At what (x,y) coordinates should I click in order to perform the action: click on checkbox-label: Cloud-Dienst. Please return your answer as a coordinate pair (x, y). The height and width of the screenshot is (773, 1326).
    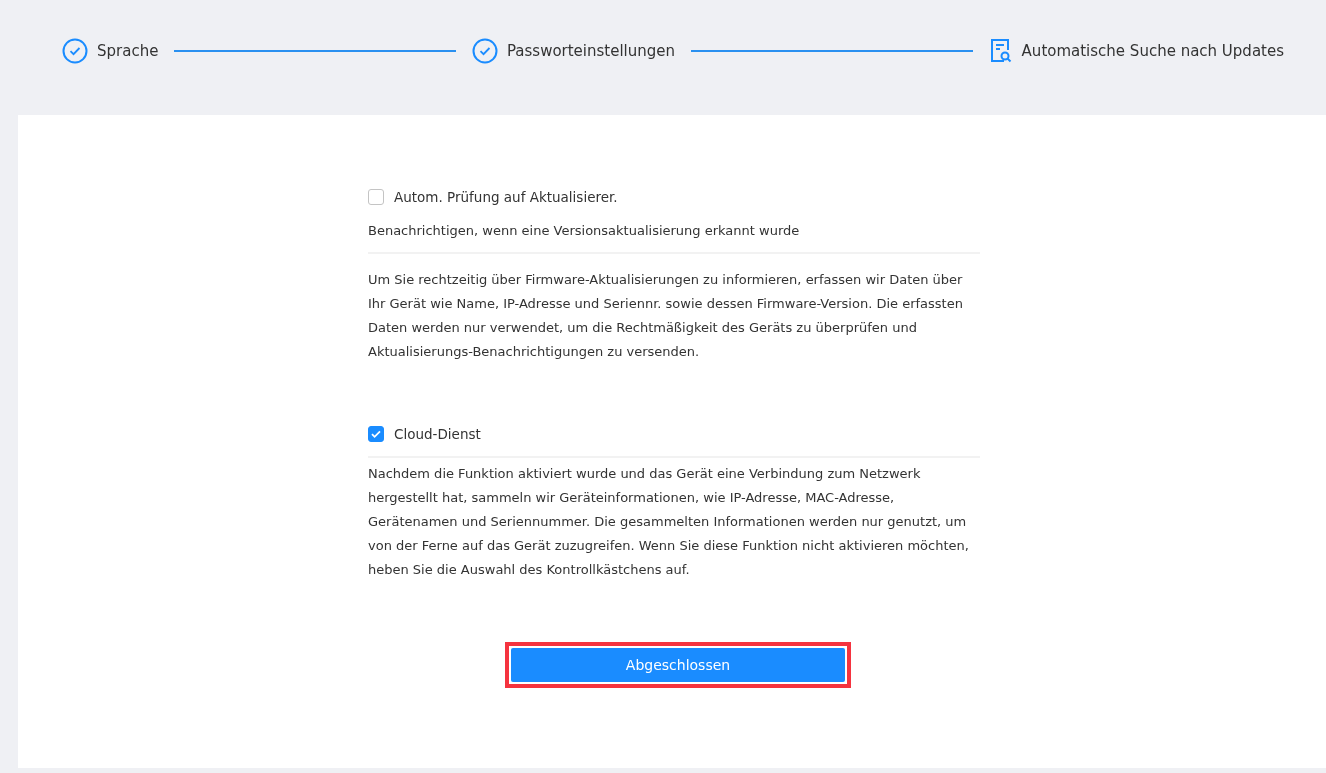
    Looking at the image, I should click on (437, 434).